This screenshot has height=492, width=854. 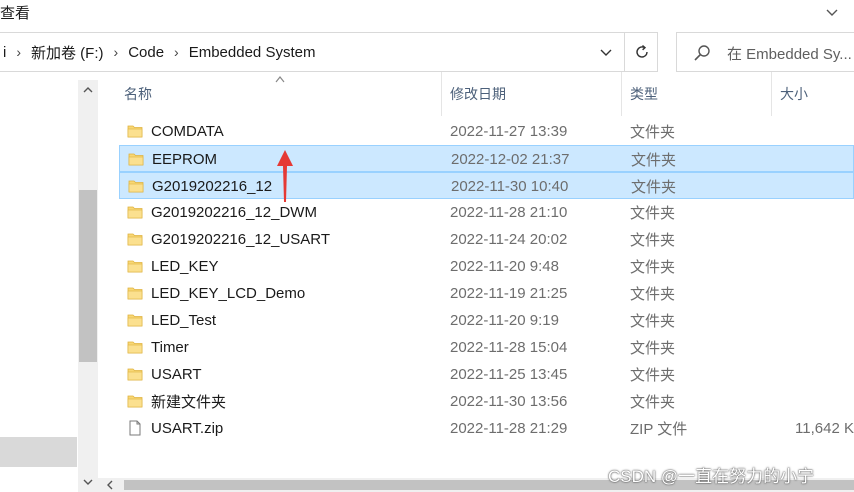 I want to click on file-name: USART.zip, so click(x=187, y=428).